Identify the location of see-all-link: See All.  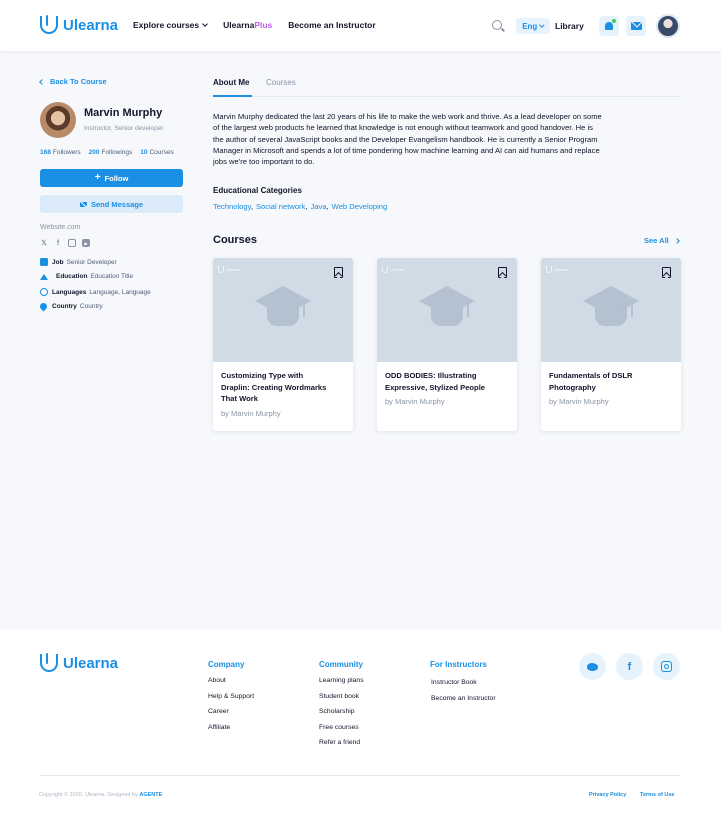
(662, 240).